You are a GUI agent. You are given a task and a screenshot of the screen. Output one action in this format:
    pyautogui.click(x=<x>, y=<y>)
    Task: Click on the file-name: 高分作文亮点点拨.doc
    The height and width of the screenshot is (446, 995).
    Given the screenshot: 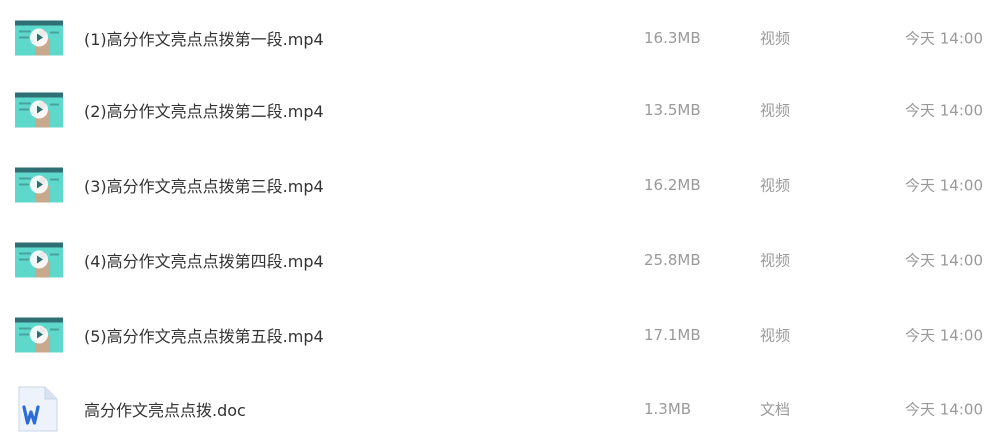 What is the action you would take?
    pyautogui.click(x=165, y=409)
    